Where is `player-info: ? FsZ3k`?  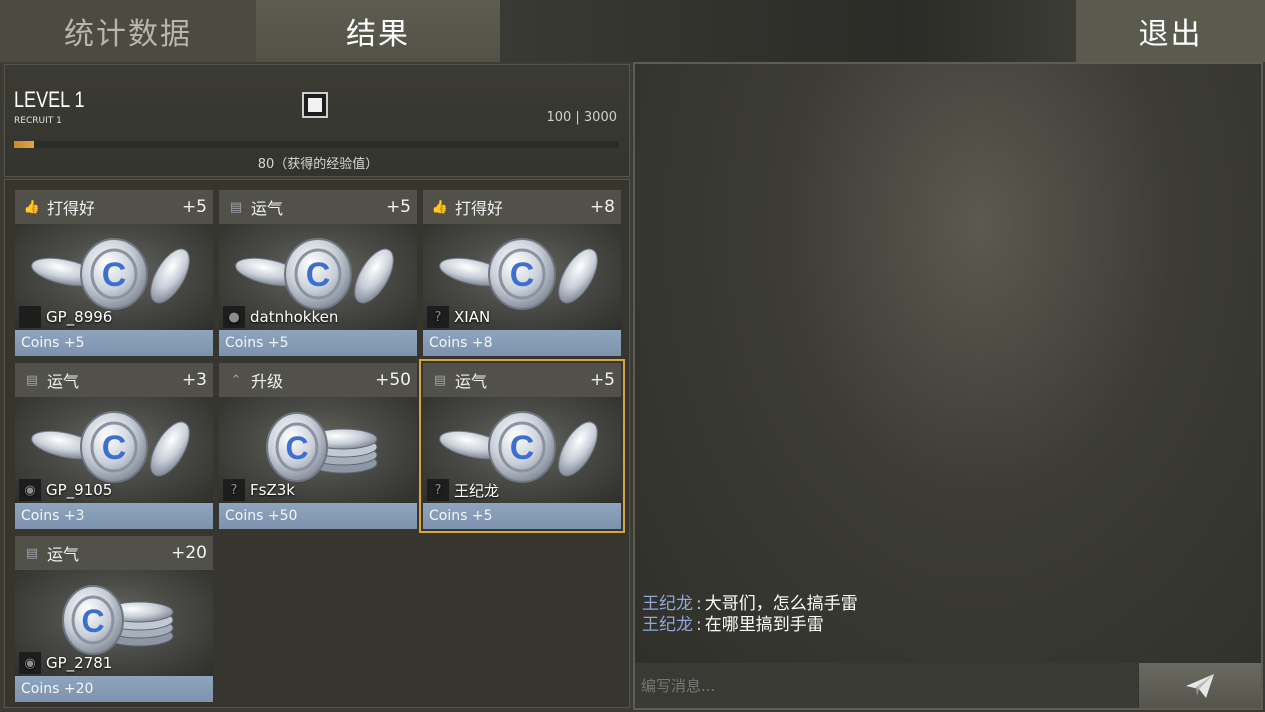
player-info: ? FsZ3k is located at coordinates (259, 490).